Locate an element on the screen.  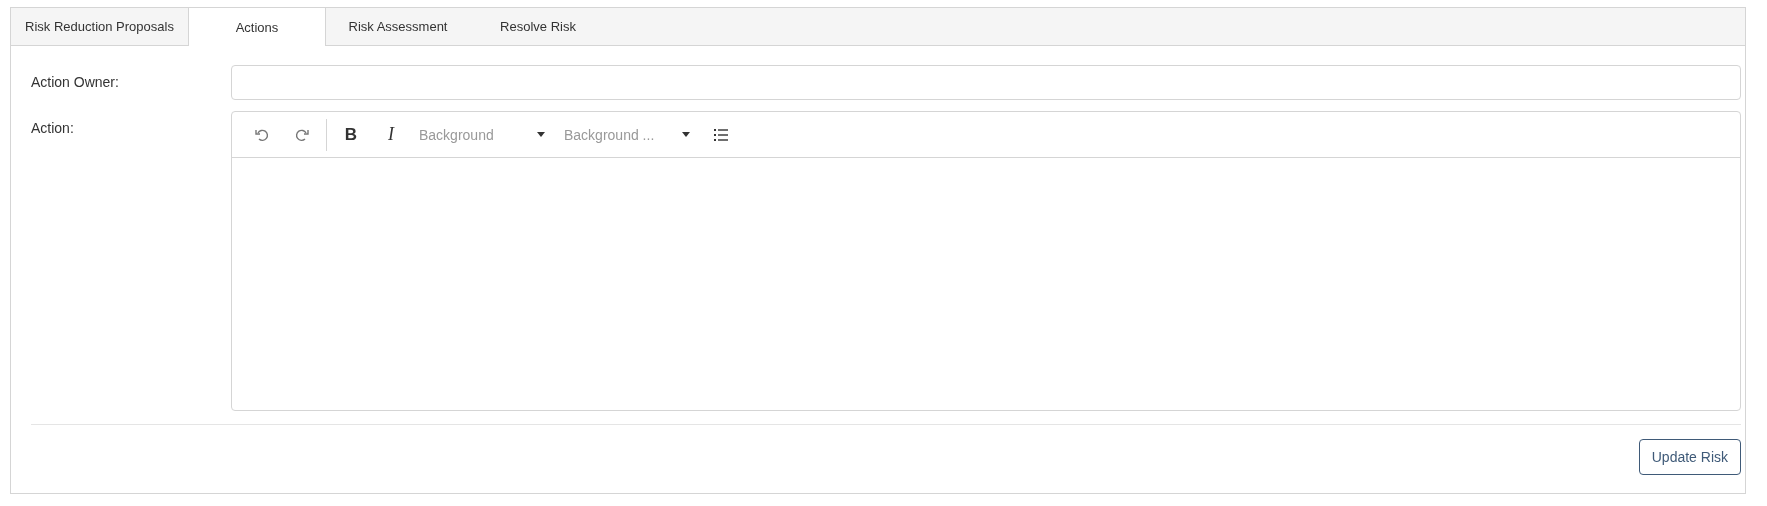
update-risk-button: Update Risk is located at coordinates (1689, 457).